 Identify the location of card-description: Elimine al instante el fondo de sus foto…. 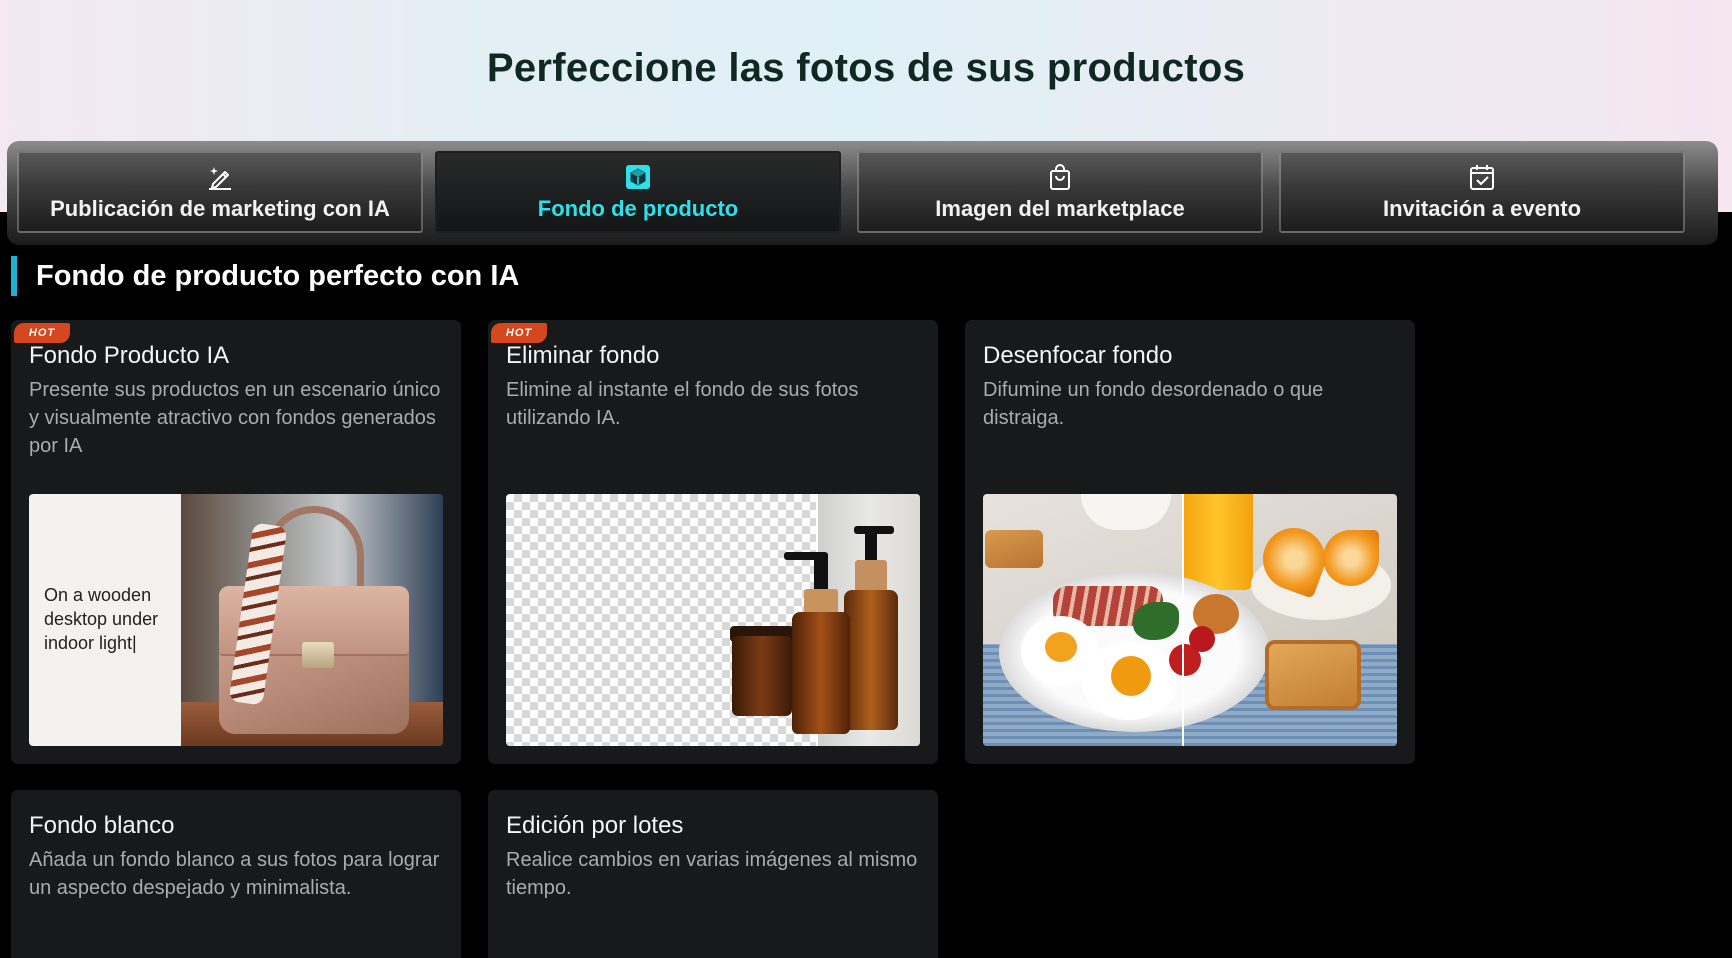
(716, 404).